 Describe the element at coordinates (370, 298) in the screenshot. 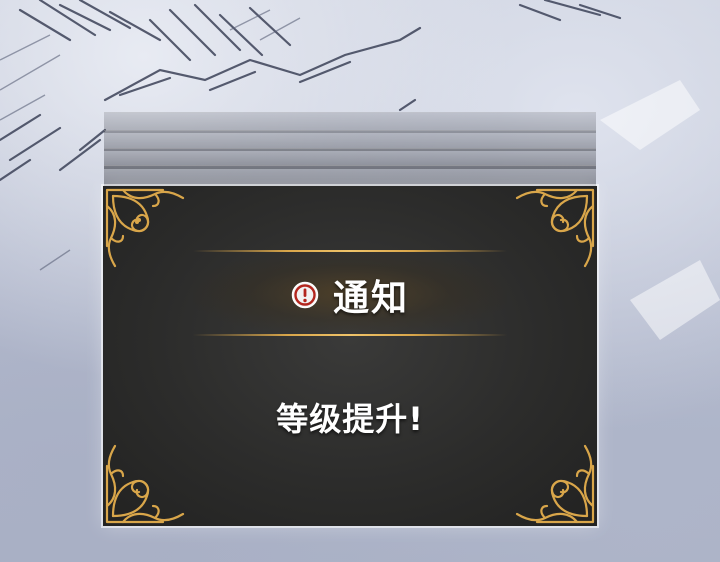

I see `notification-title: 通知` at that location.